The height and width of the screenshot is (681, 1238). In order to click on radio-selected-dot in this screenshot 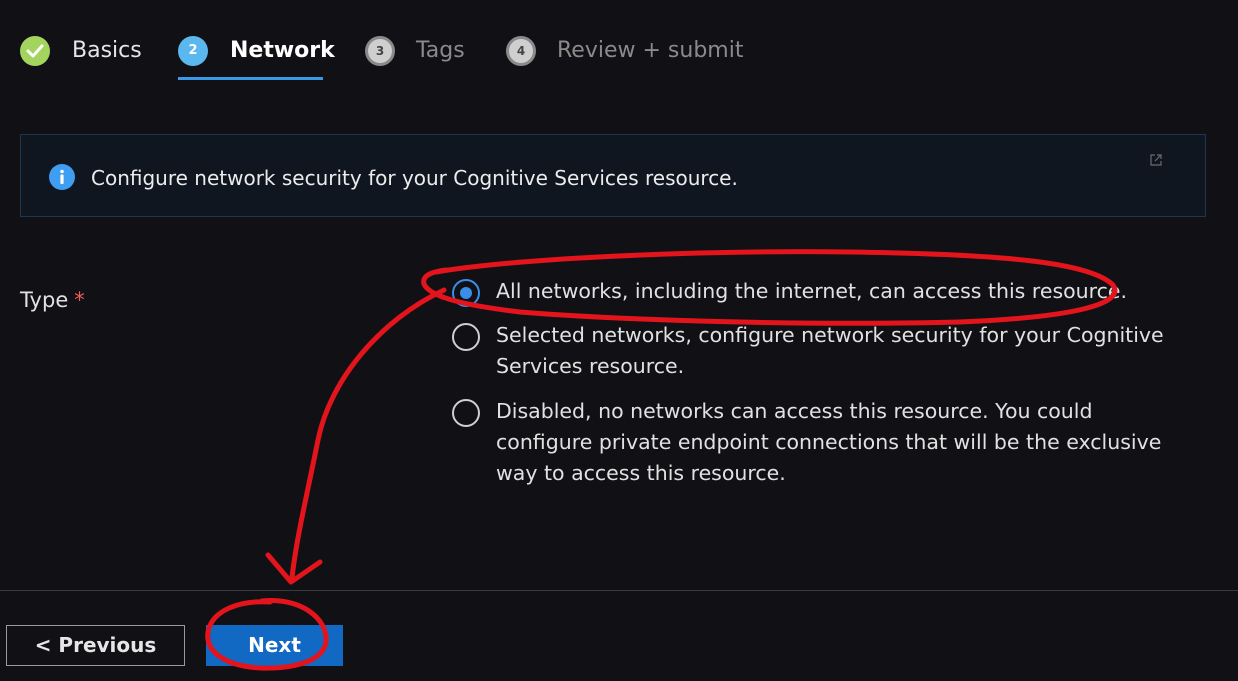, I will do `click(466, 293)`.